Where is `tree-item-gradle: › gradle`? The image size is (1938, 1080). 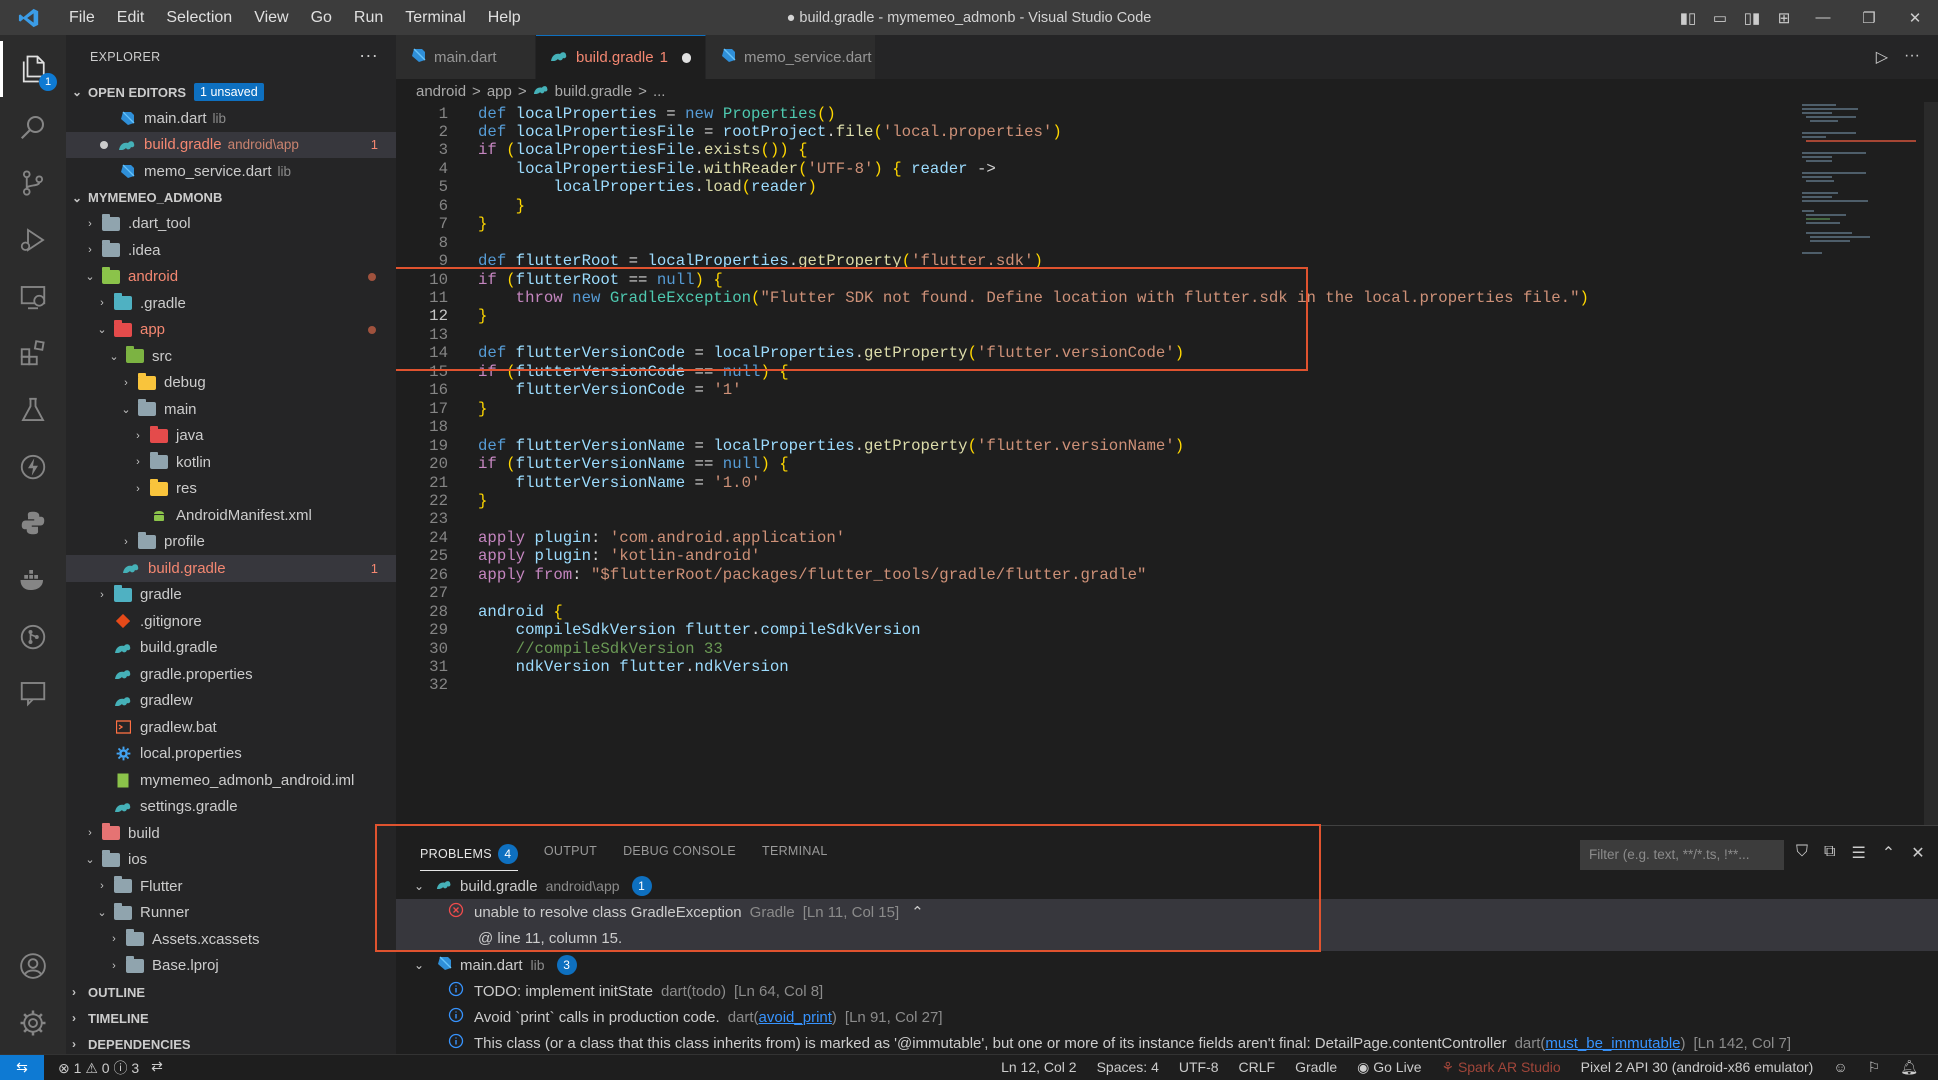
tree-item-gradle: › gradle is located at coordinates (231, 595).